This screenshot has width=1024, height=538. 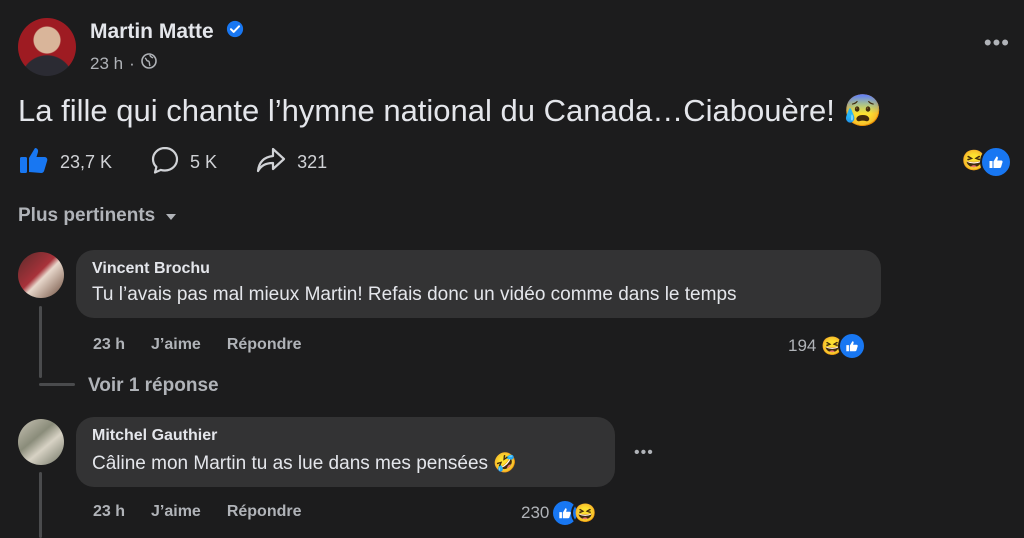 What do you see at coordinates (165, 162) in the screenshot?
I see `speech-bubble-icon` at bounding box center [165, 162].